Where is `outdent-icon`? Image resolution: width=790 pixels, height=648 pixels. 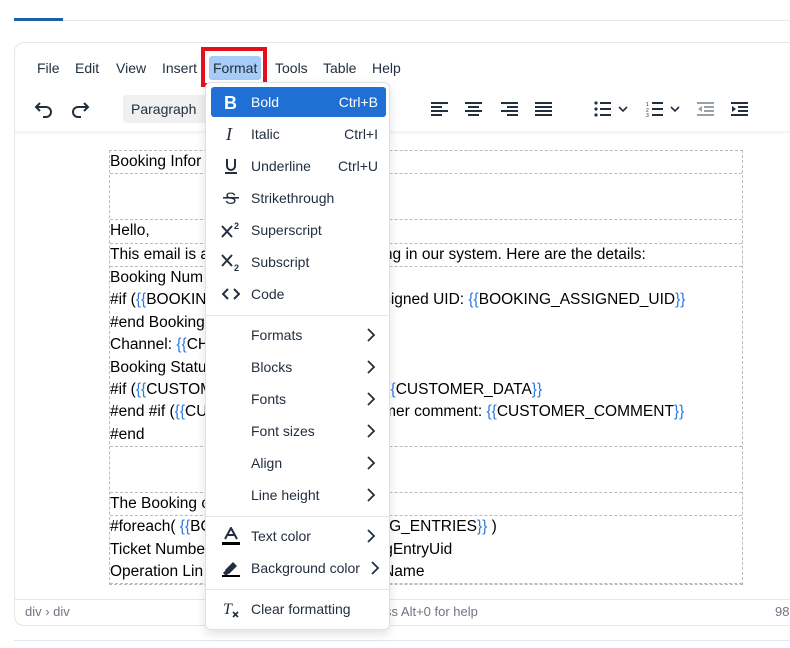 outdent-icon is located at coordinates (706, 109).